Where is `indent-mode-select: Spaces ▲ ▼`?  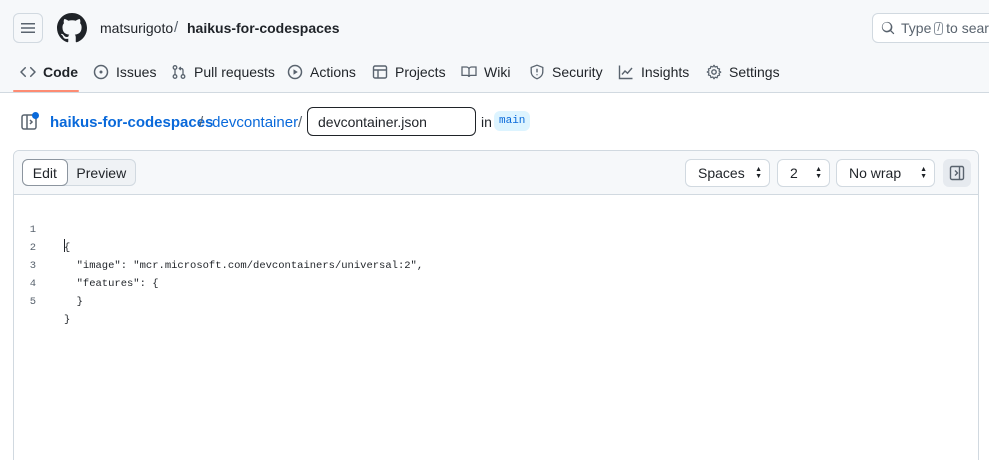
indent-mode-select: Spaces ▲ ▼ is located at coordinates (727, 173).